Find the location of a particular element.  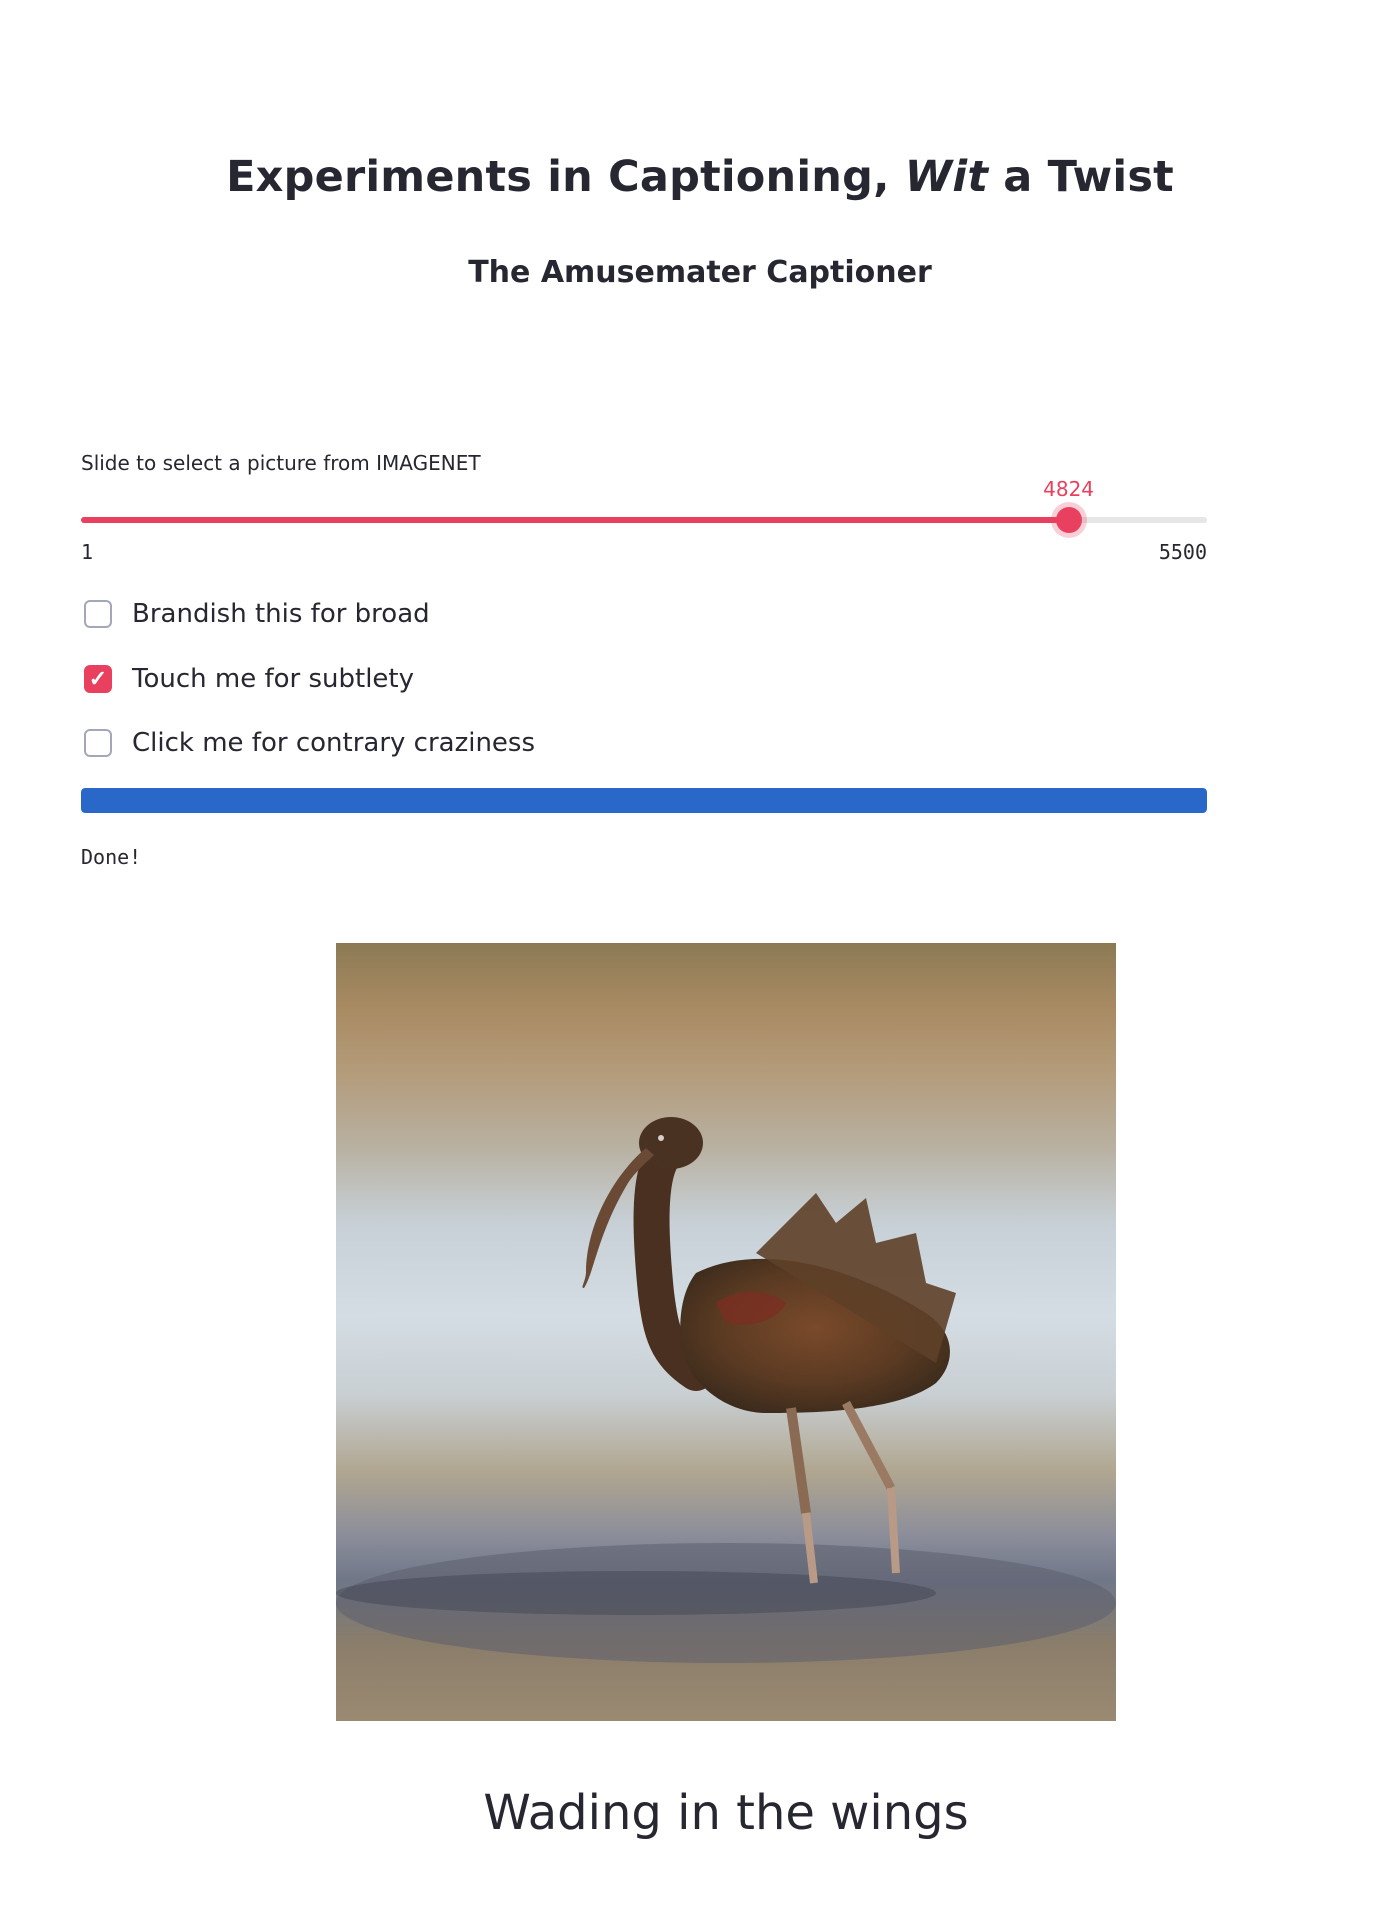

image-index-slider is located at coordinates (644, 520).